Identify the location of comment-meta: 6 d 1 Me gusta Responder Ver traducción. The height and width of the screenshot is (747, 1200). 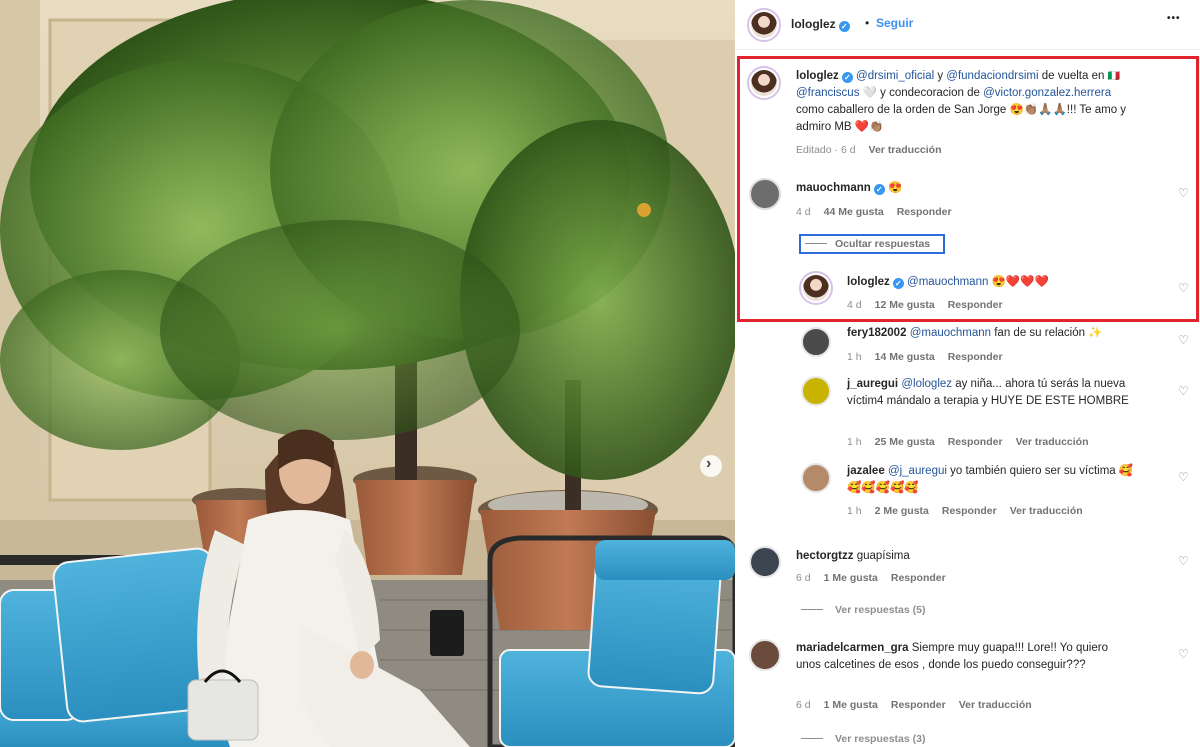
(920, 705).